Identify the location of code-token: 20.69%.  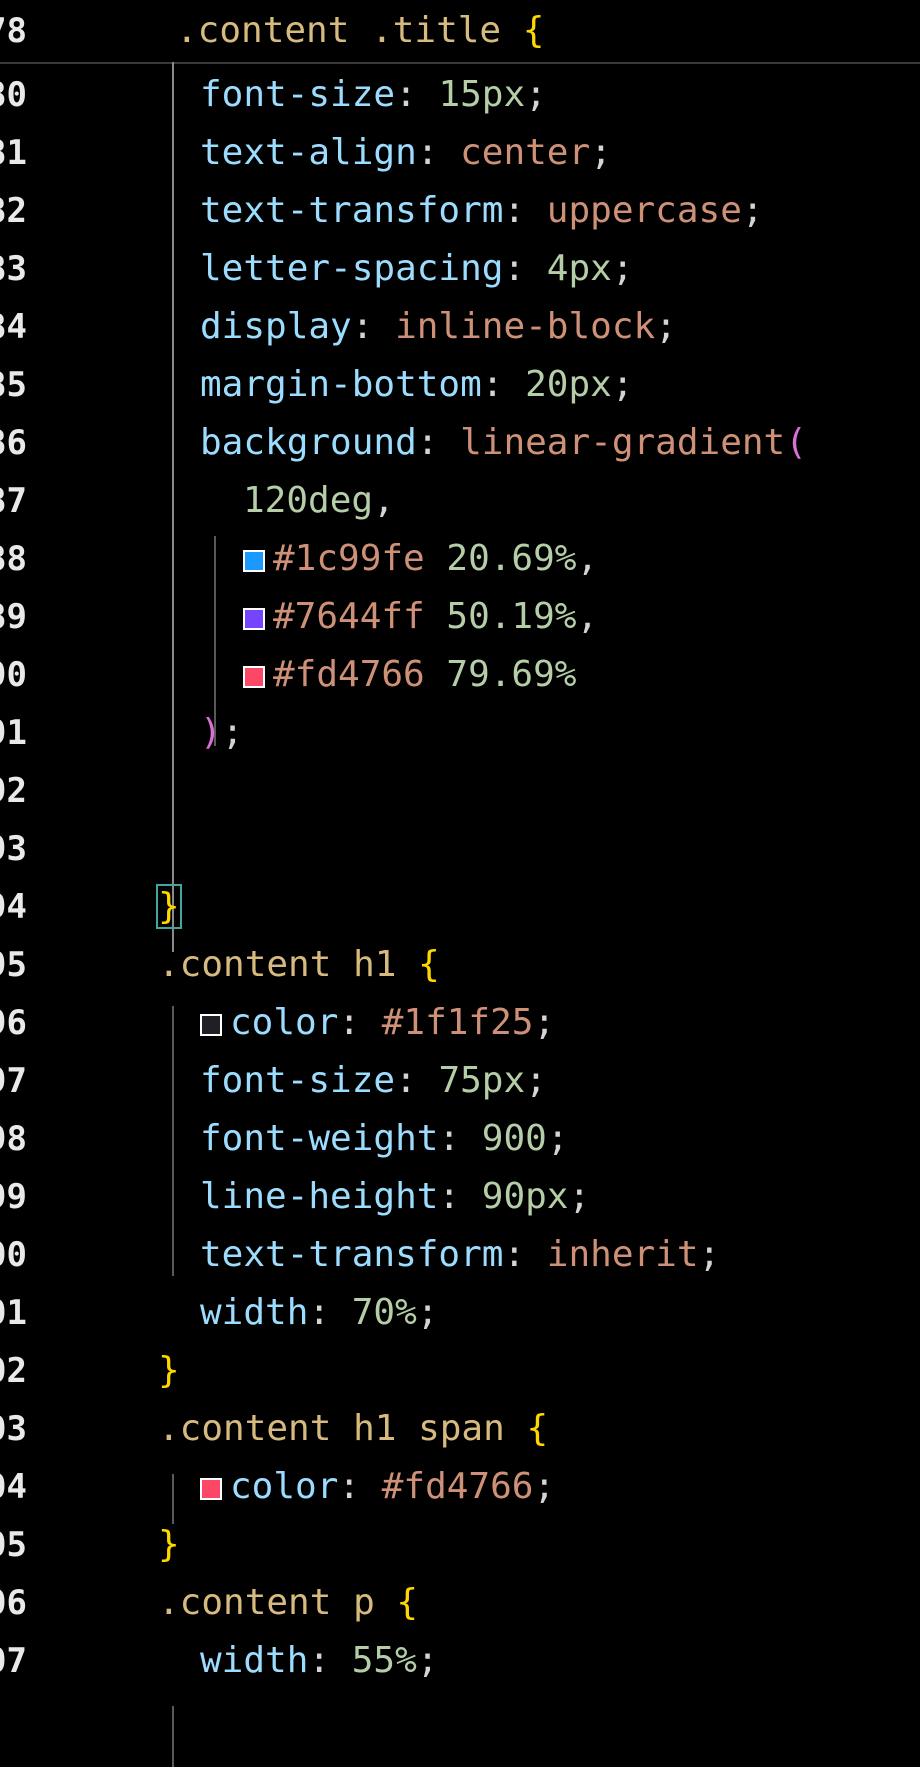
(511, 558).